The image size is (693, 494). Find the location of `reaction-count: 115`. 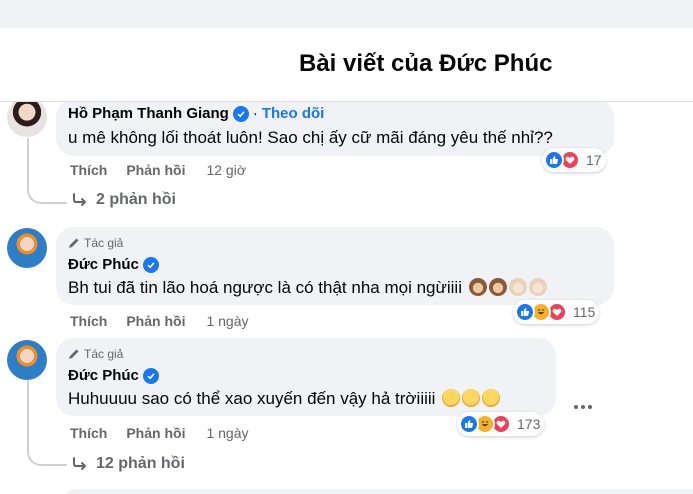

reaction-count: 115 is located at coordinates (584, 312).